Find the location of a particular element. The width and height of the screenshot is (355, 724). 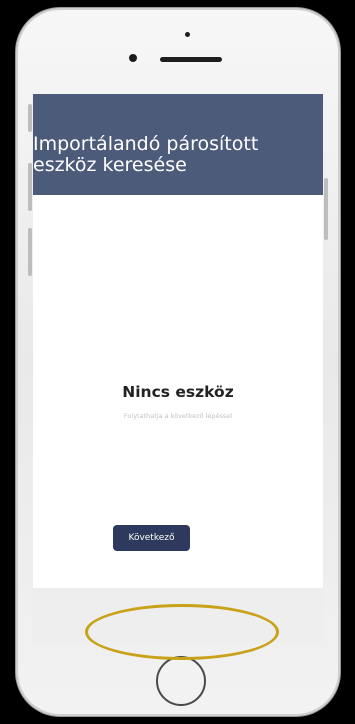

volume-down-button is located at coordinates (30, 252).